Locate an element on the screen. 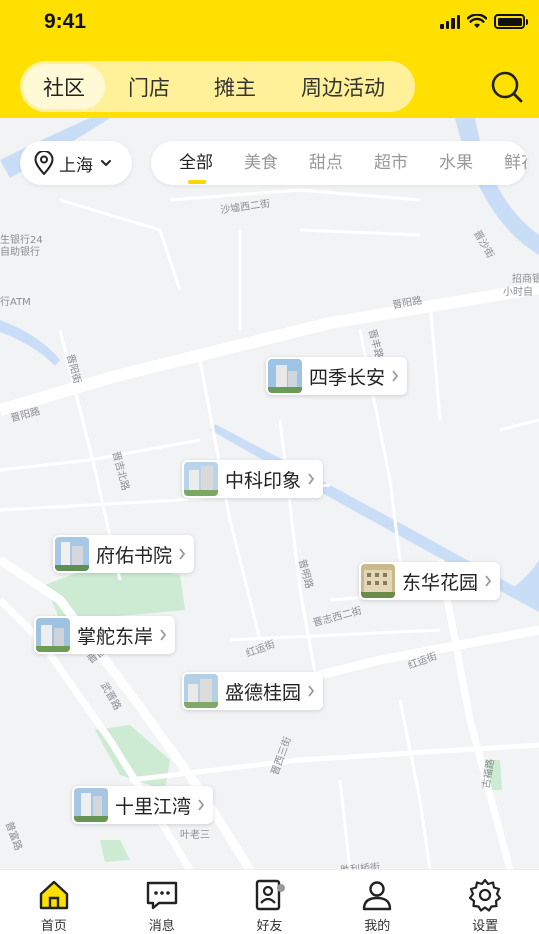 Image resolution: width=539 pixels, height=934 pixels. segment-stores: 门店 is located at coordinates (149, 86).